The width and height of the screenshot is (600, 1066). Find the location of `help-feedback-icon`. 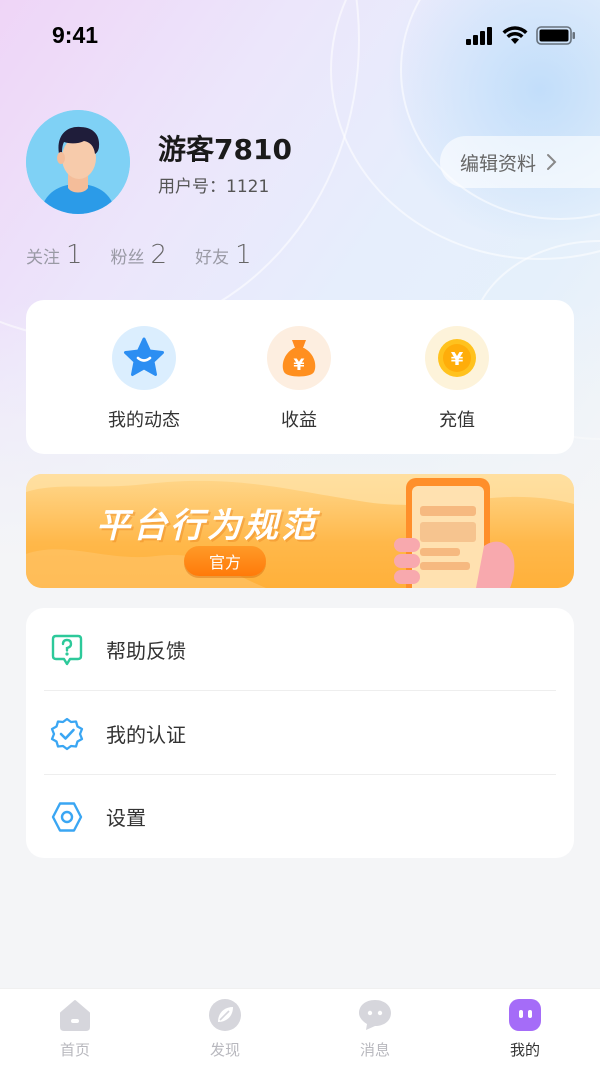

help-feedback-icon is located at coordinates (69, 650).